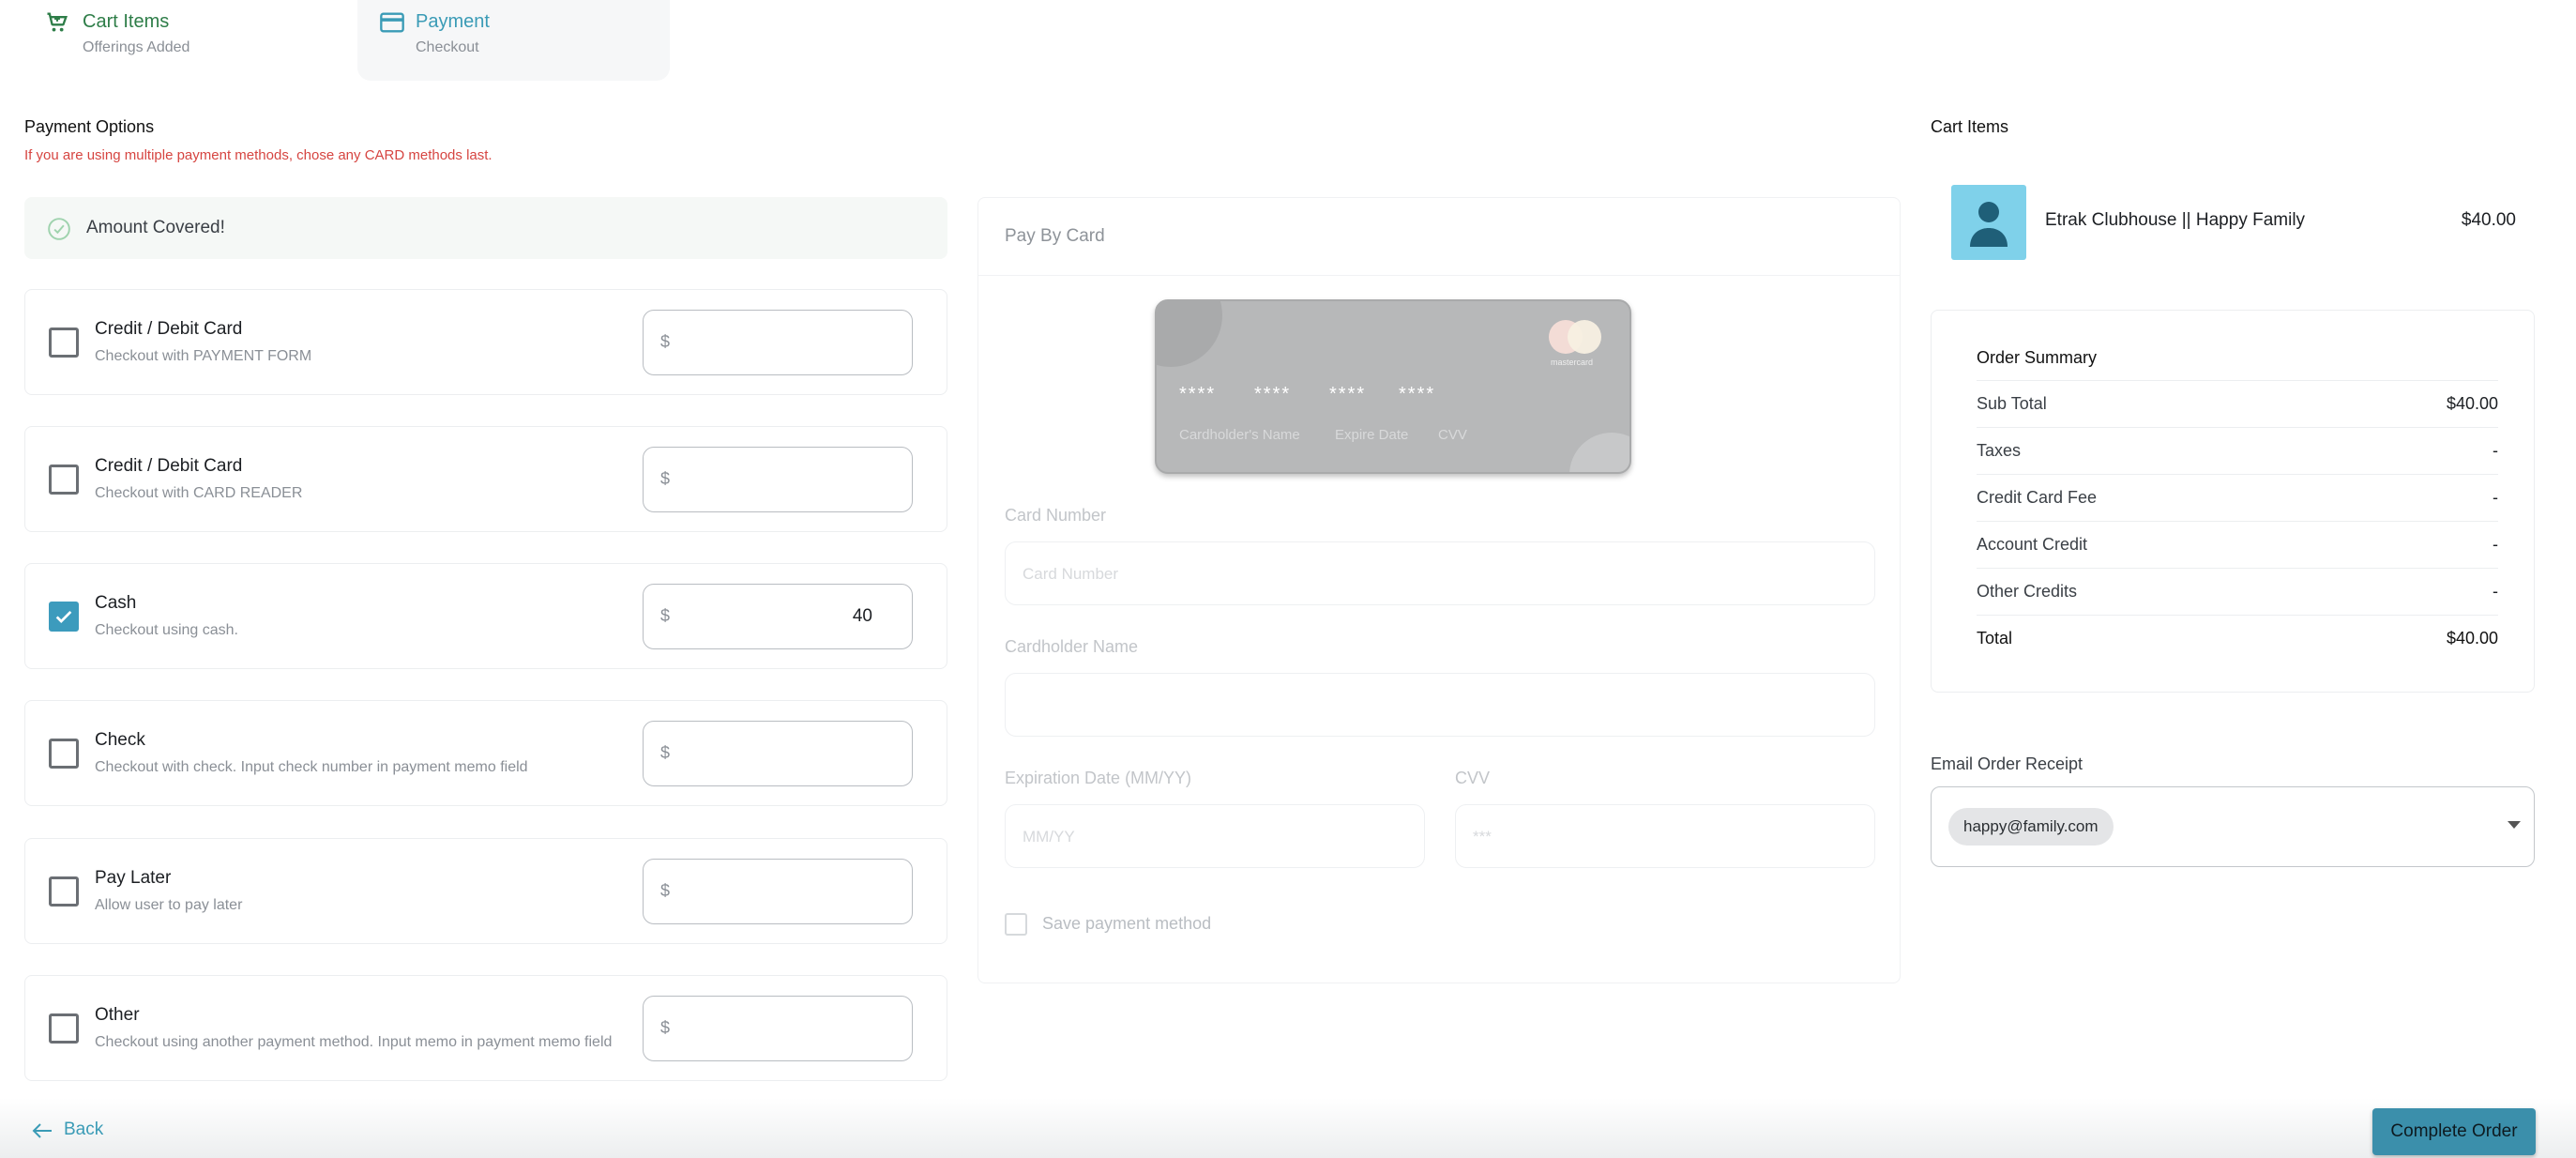 Image resolution: width=2576 pixels, height=1158 pixels. What do you see at coordinates (1127, 923) in the screenshot?
I see `save-payment-label: Save payment method` at bounding box center [1127, 923].